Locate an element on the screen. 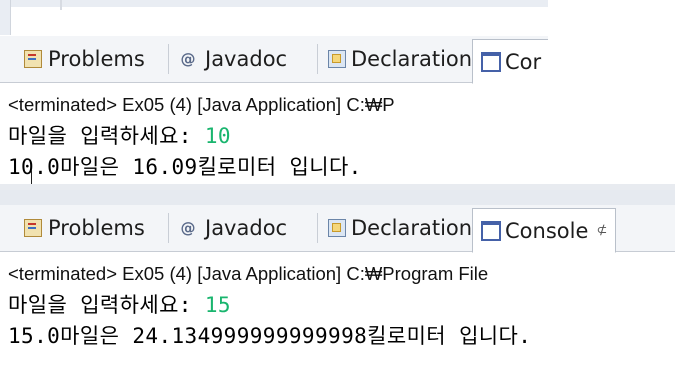 This screenshot has width=675, height=369. result-line: 15.0마일은 24.134999999999998킬로미터 입니다. is located at coordinates (270, 336).